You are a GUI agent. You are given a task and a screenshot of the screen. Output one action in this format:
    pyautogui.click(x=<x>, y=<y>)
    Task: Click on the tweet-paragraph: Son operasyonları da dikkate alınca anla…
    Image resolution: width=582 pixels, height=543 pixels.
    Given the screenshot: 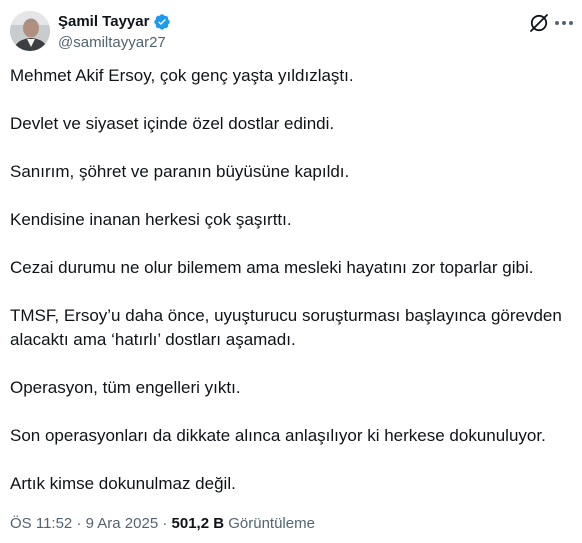 What is the action you would take?
    pyautogui.click(x=278, y=435)
    